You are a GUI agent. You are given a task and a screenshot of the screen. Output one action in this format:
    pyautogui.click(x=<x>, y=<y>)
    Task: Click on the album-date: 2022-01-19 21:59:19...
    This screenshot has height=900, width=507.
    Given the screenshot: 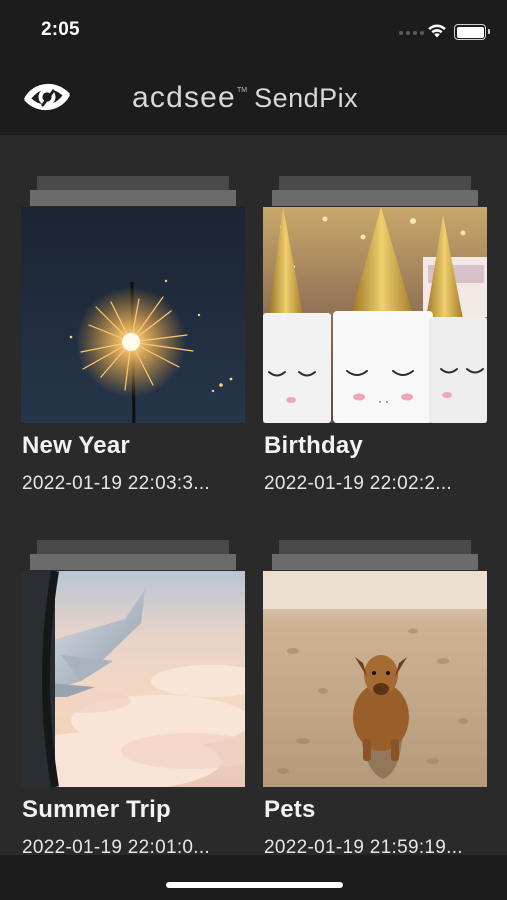 What is the action you would take?
    pyautogui.click(x=363, y=846)
    